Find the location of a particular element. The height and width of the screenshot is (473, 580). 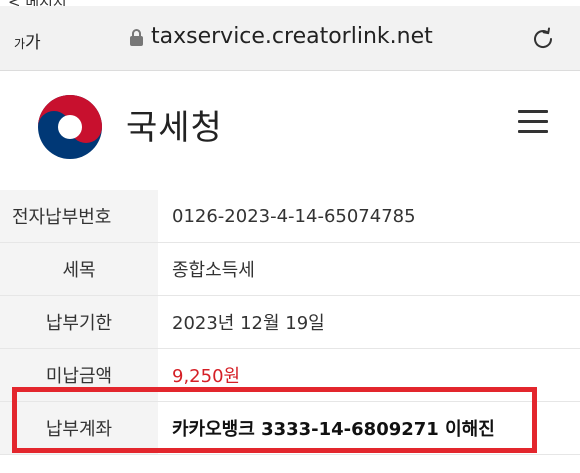

row-value: 종합소득세 is located at coordinates (213, 270).